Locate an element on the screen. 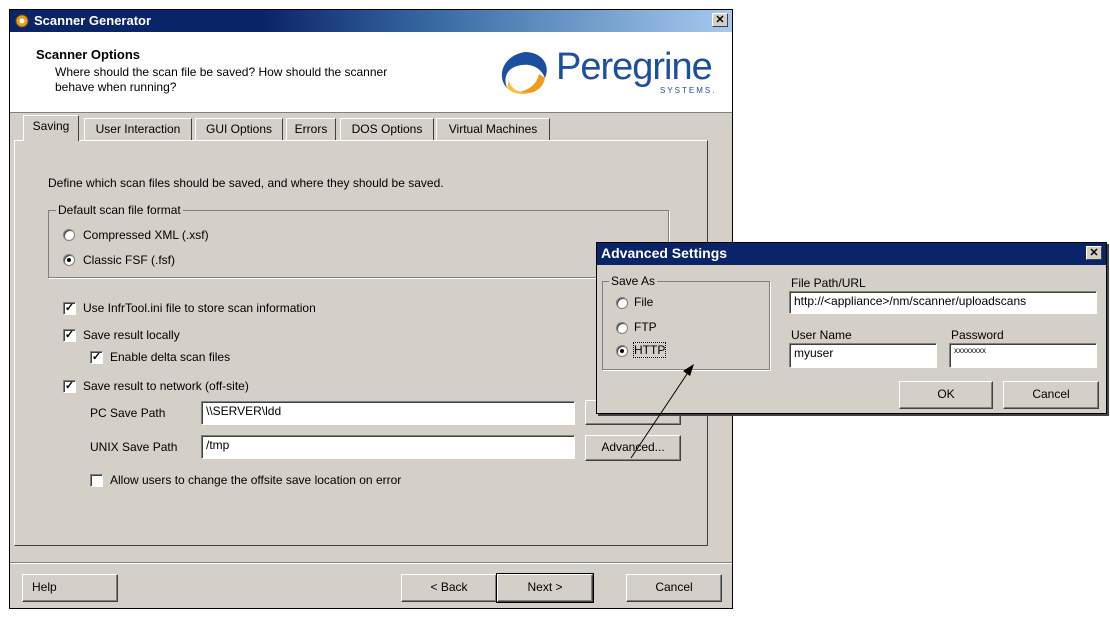 Image resolution: width=1110 pixels, height=617 pixels. classic-fsf-radio is located at coordinates (69, 260).